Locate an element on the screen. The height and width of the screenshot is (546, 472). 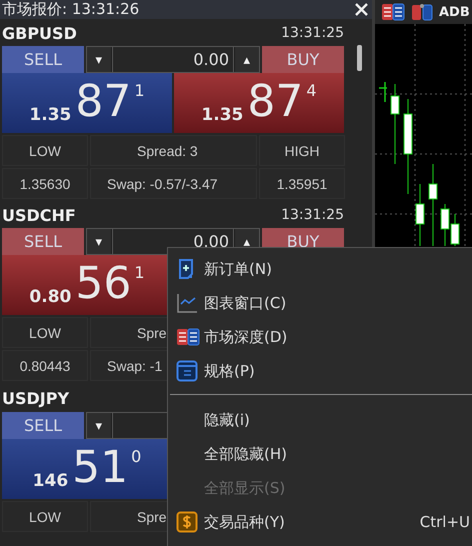
price-digits: 51 is located at coordinates (100, 468).